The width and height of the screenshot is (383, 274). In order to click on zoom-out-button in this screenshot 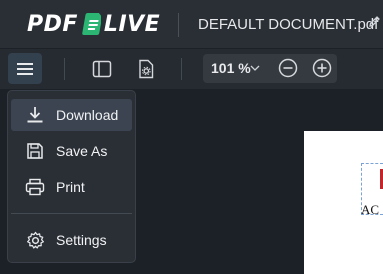, I will do `click(288, 68)`.